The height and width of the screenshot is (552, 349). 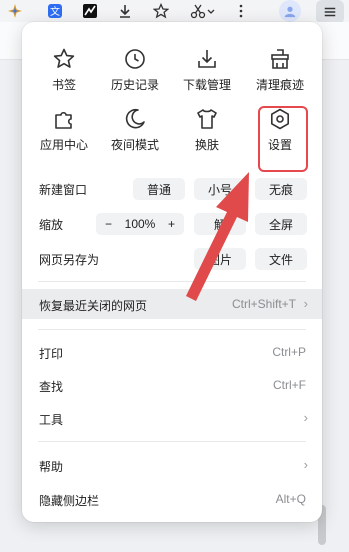 What do you see at coordinates (64, 135) in the screenshot?
I see `app-center-button: 应用中心` at bounding box center [64, 135].